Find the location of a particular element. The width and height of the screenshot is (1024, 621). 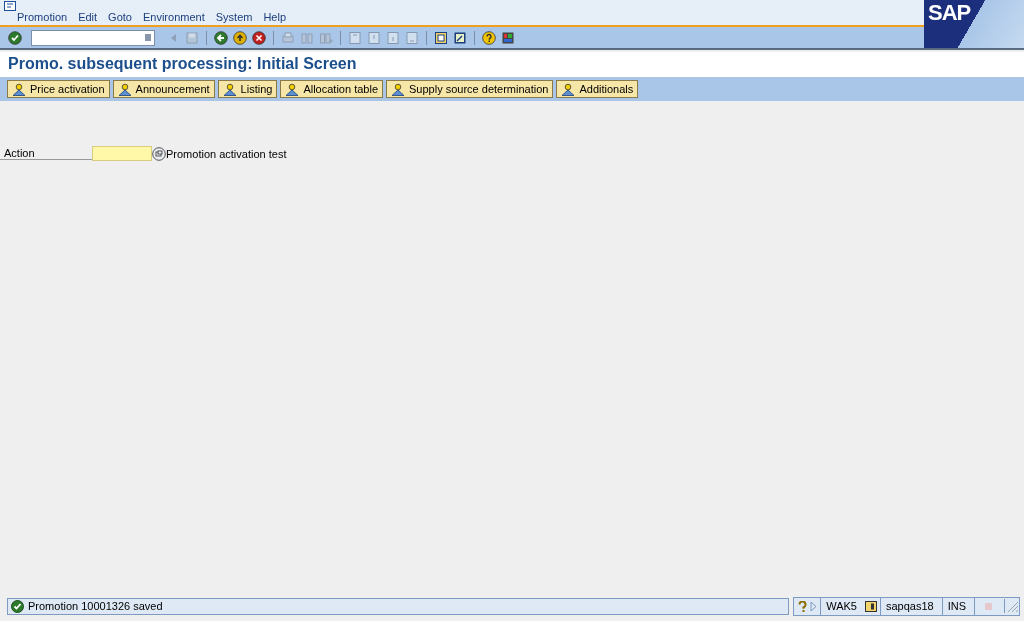

layout-icon is located at coordinates (508, 37).